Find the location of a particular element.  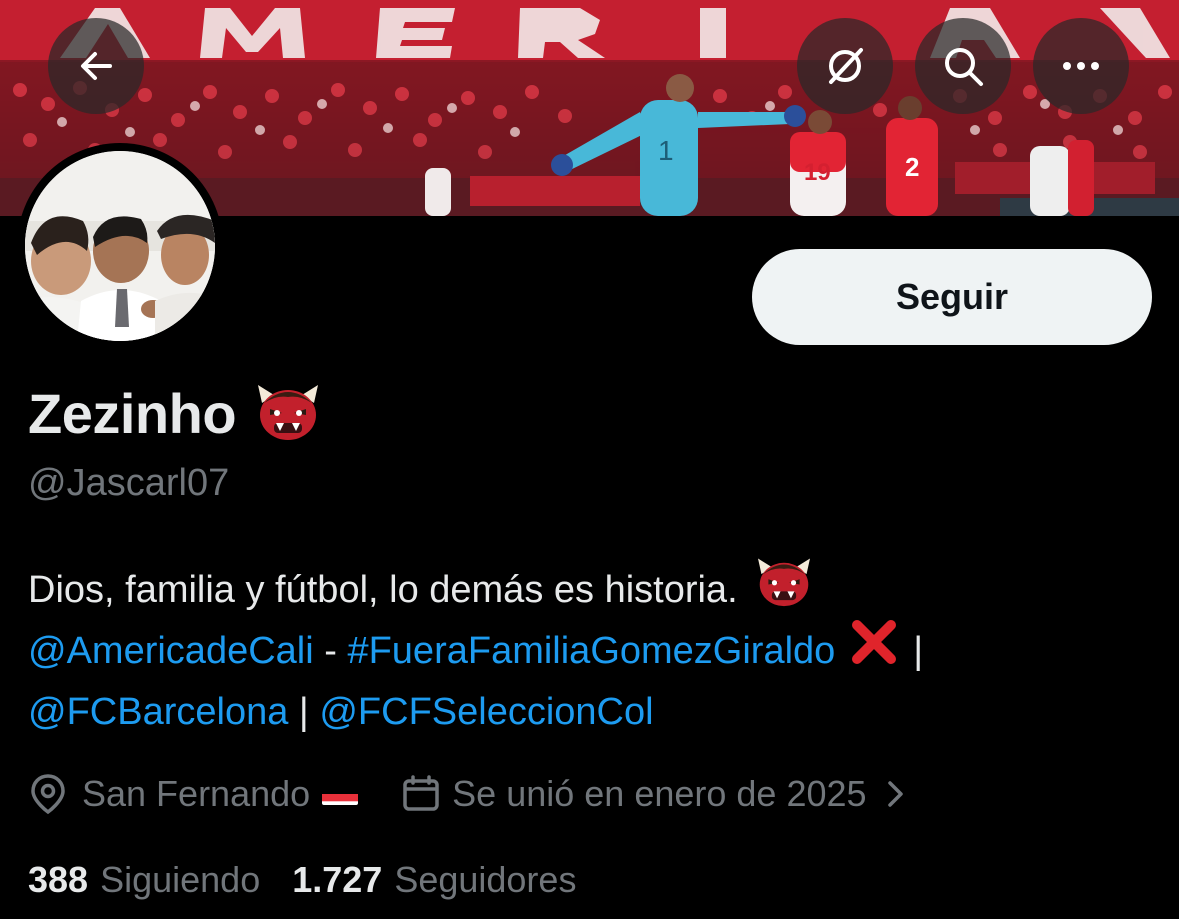

bio-line-3: @FCBarcelona | @FCFSeleccionCol is located at coordinates (593, 712).